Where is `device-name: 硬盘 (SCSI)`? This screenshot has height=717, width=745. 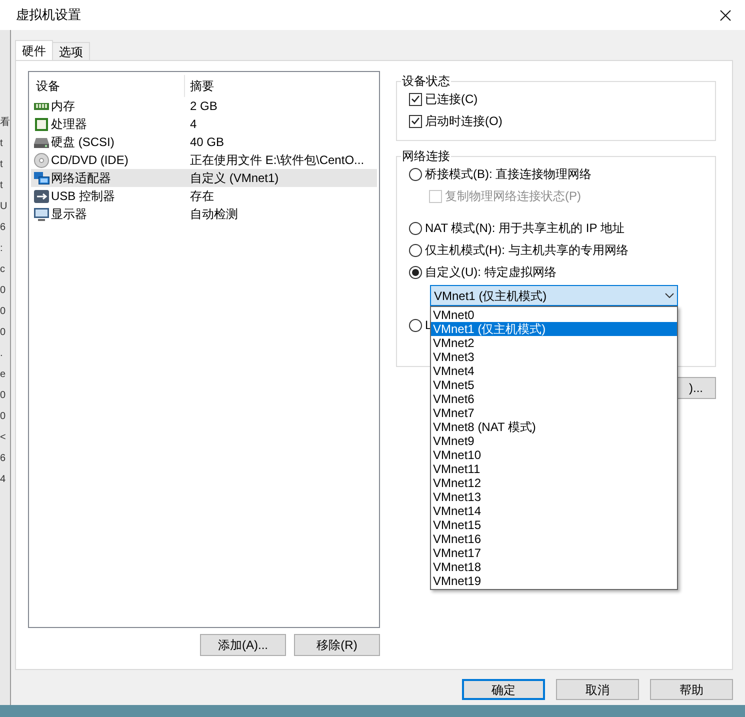 device-name: 硬盘 (SCSI) is located at coordinates (82, 142).